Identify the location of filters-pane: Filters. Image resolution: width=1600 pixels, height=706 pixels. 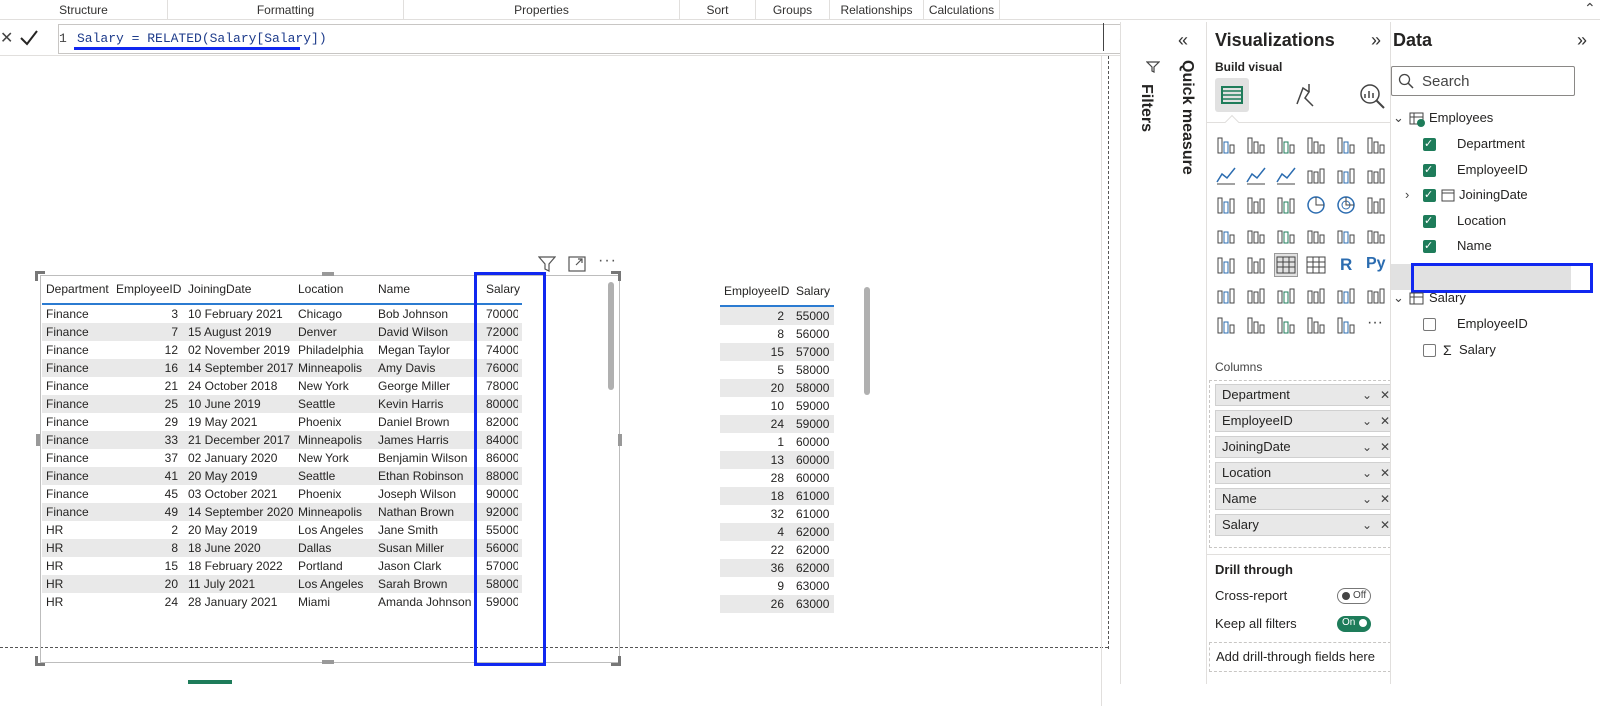
(1134, 364).